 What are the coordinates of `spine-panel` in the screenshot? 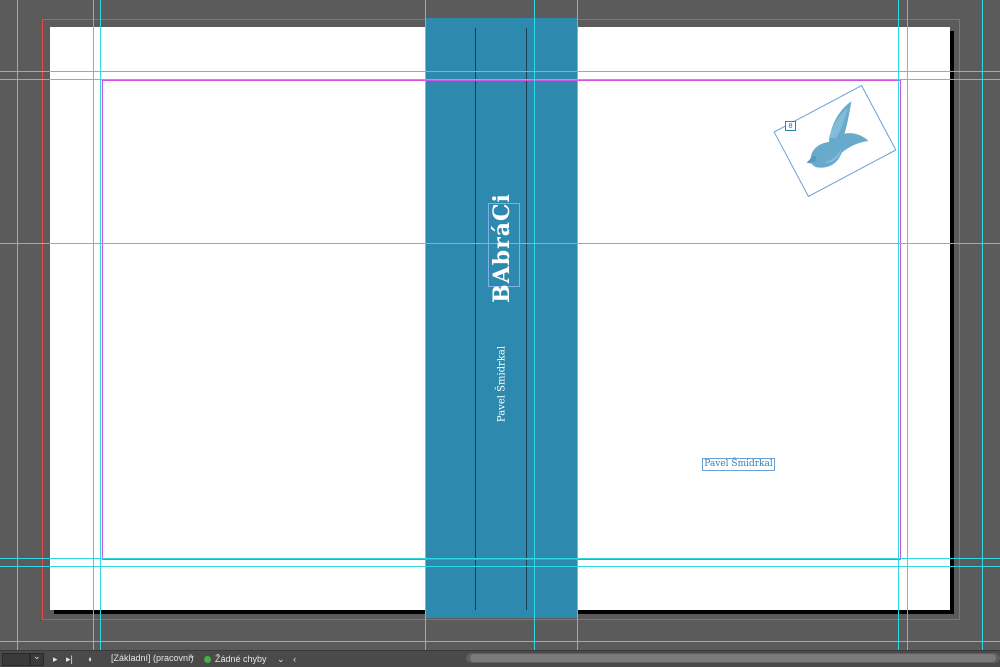 It's located at (501, 318).